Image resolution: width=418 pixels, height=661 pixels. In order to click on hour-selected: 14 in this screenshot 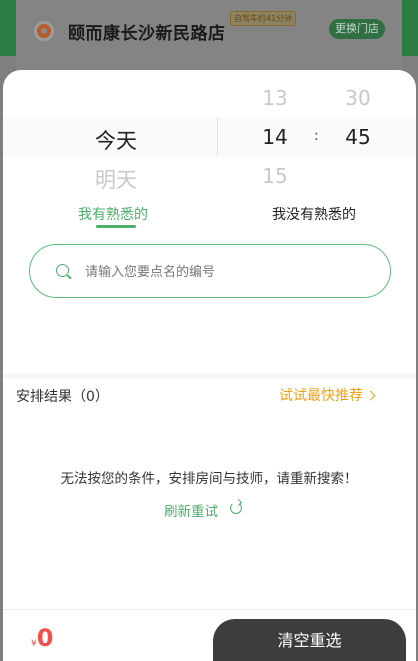, I will do `click(275, 137)`.